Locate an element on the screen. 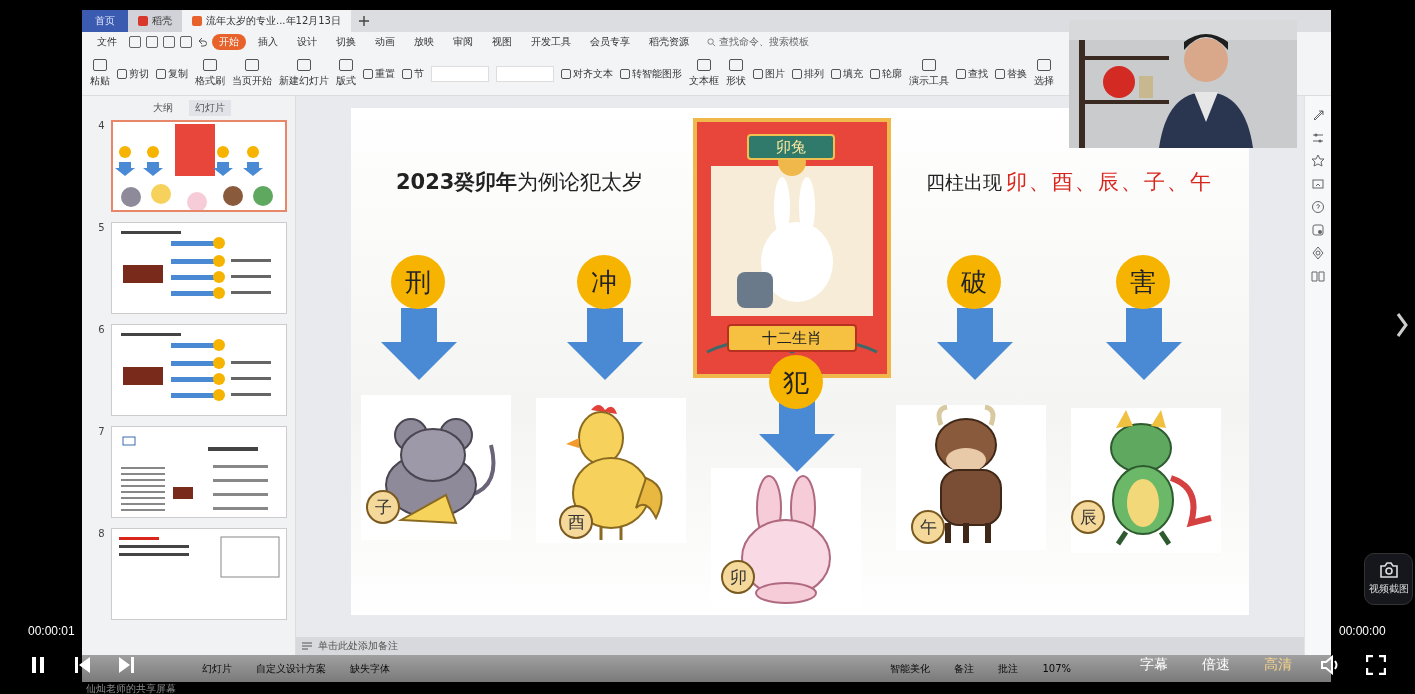 This screenshot has height=694, width=1415. status-item: 批注 is located at coordinates (1008, 668).